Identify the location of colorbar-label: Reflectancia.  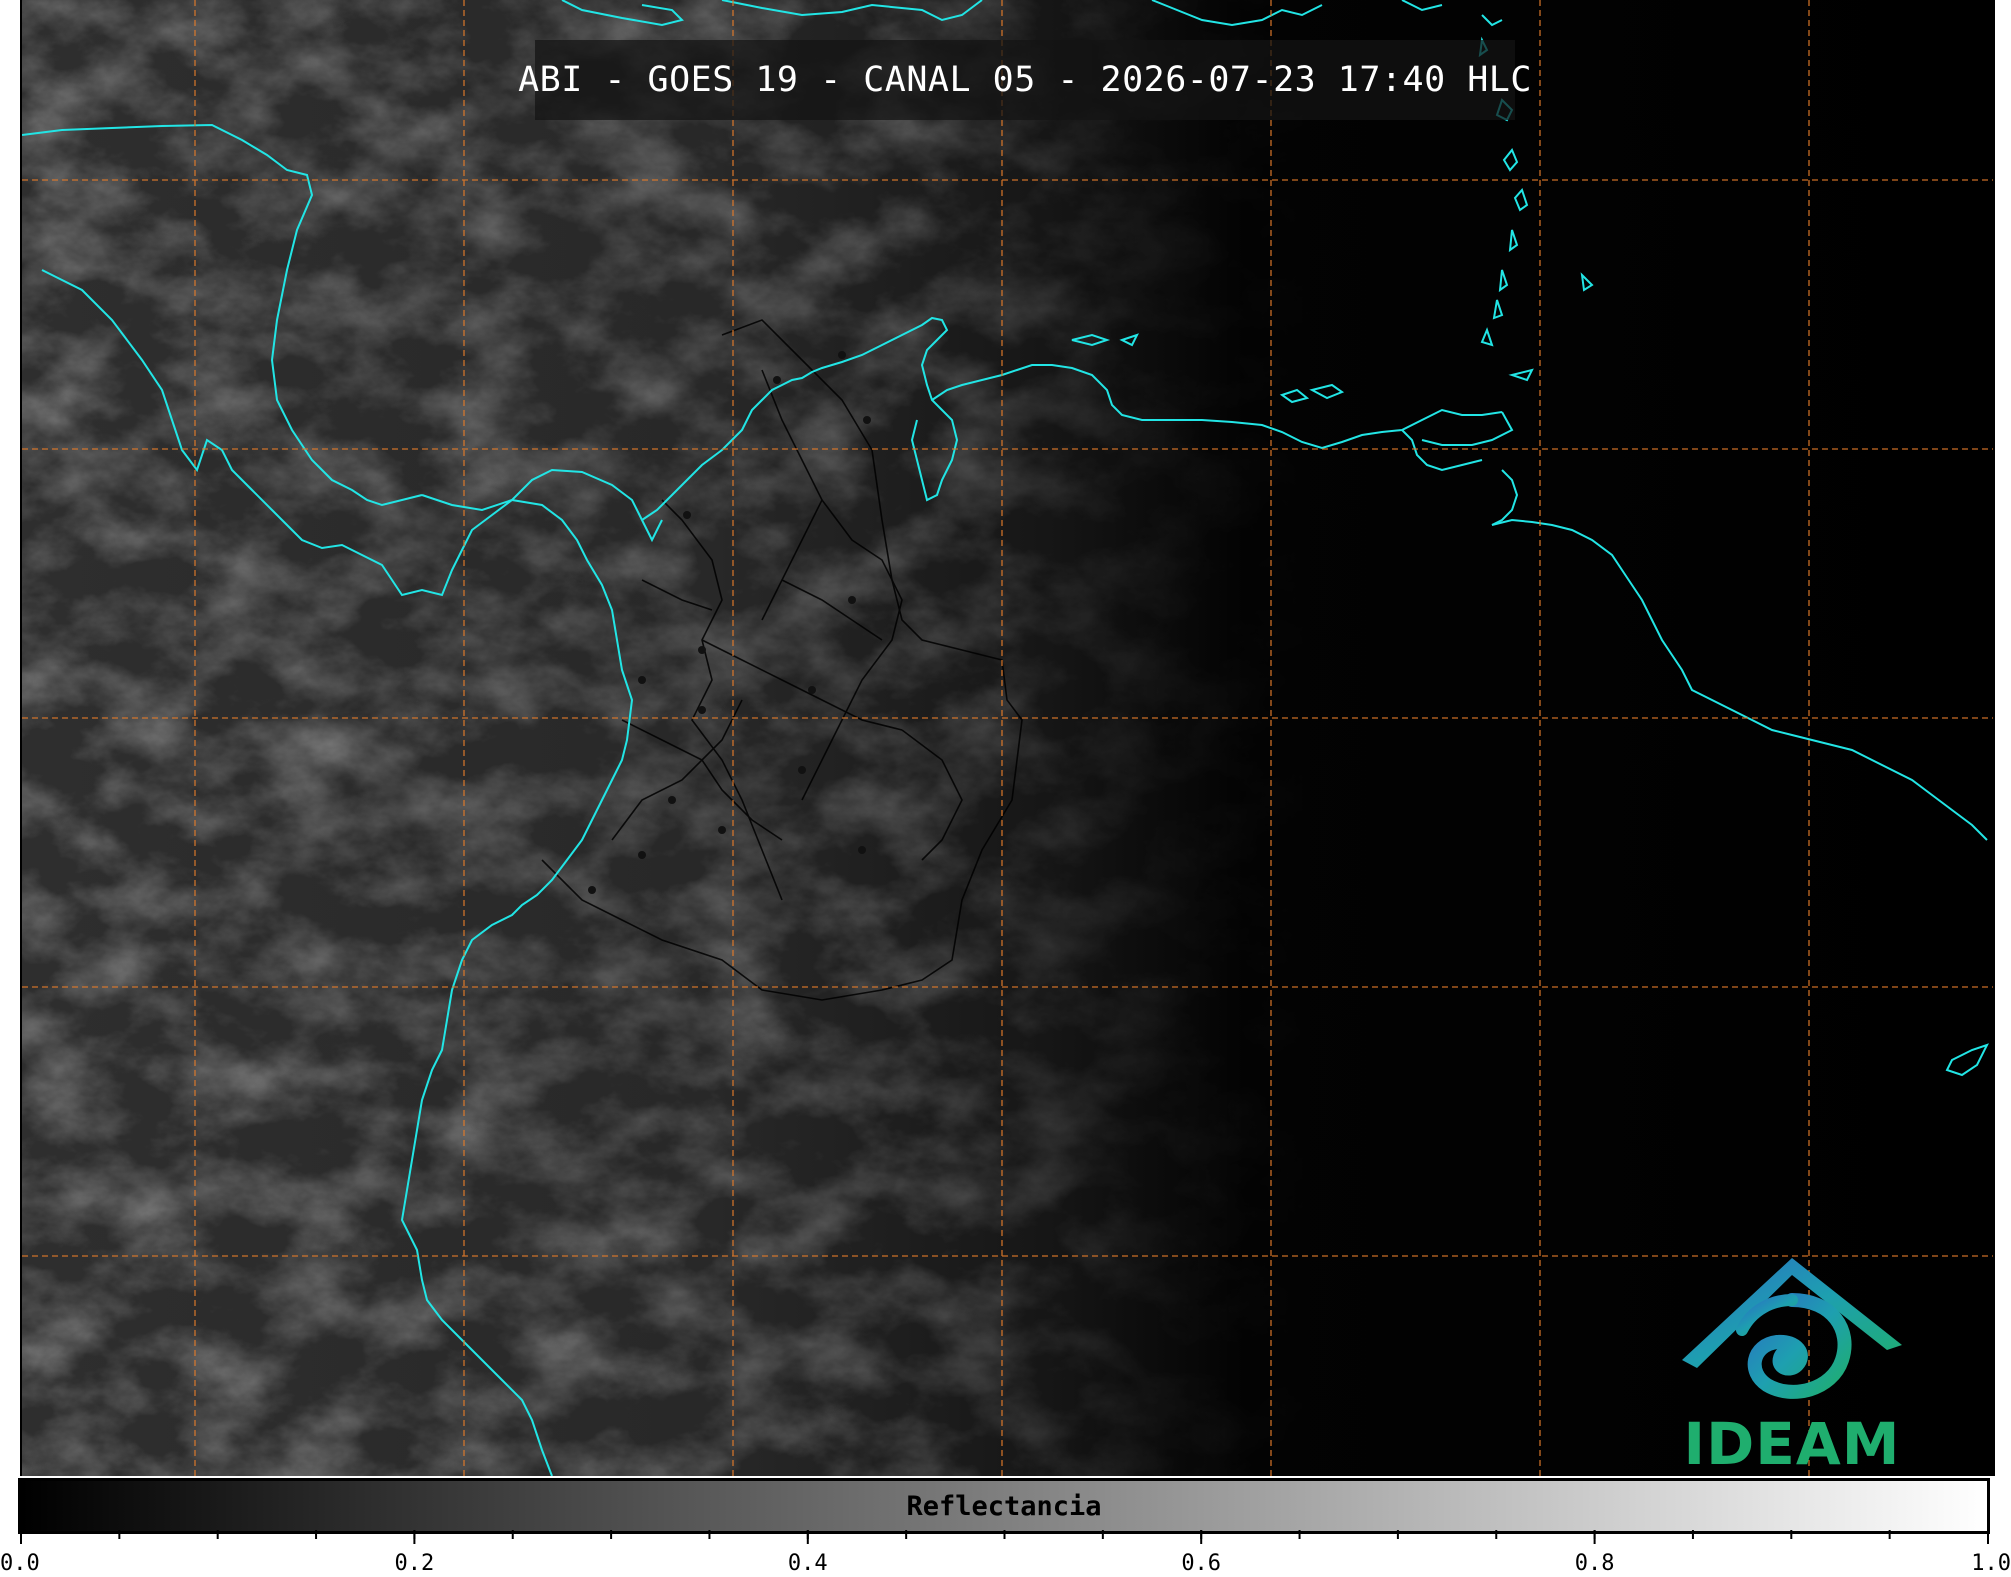
(1004, 1506).